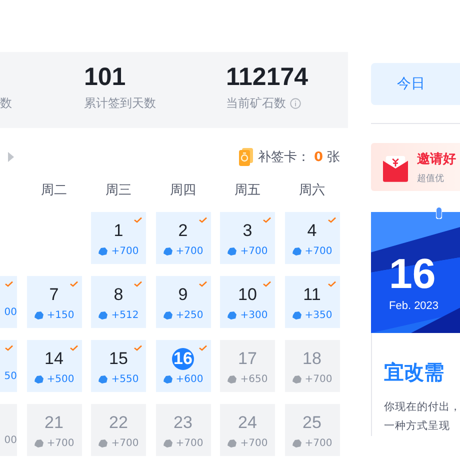  I want to click on calendar-month: Feb. 2023, so click(414, 306).